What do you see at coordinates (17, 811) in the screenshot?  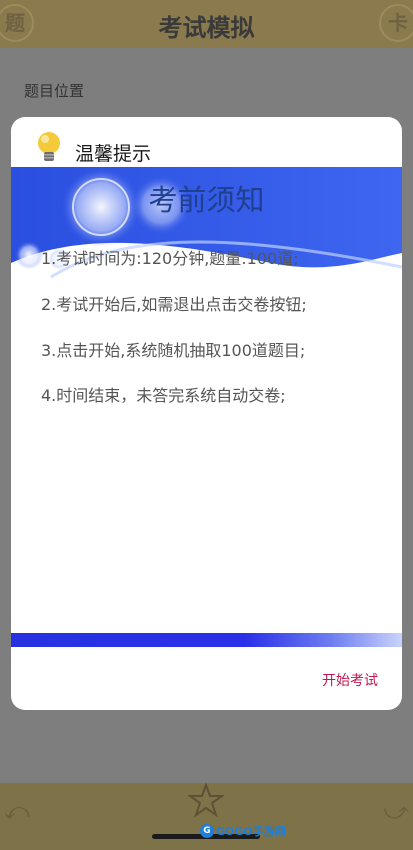 I see `back-arrow-icon: ⤺` at bounding box center [17, 811].